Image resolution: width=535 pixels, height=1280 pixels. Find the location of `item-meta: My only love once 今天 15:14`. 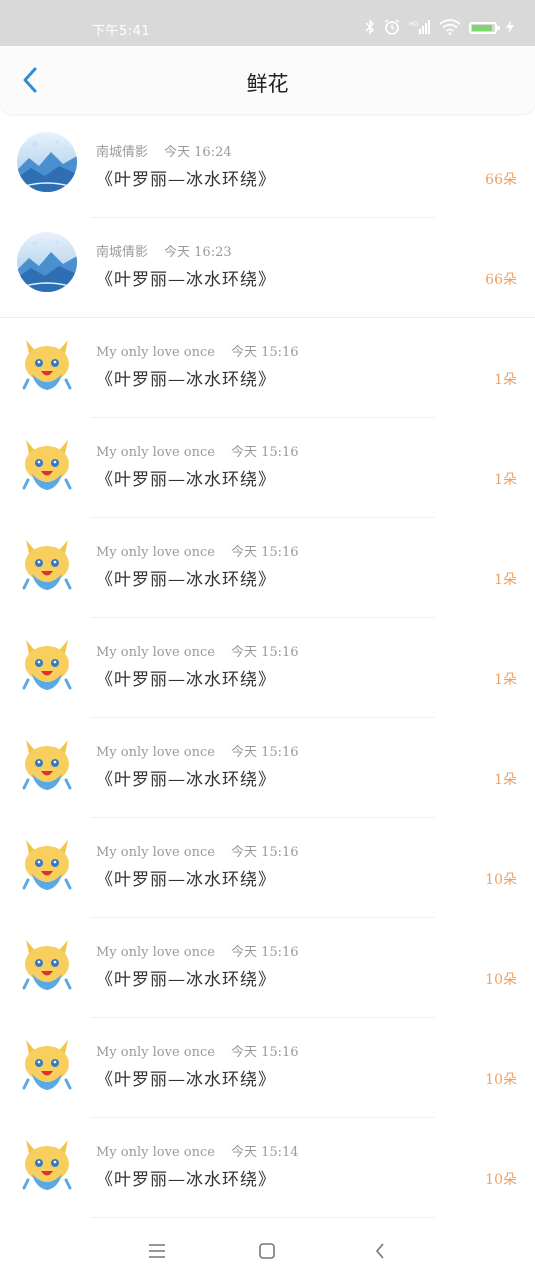

item-meta: My only love once 今天 15:14 is located at coordinates (197, 1150).